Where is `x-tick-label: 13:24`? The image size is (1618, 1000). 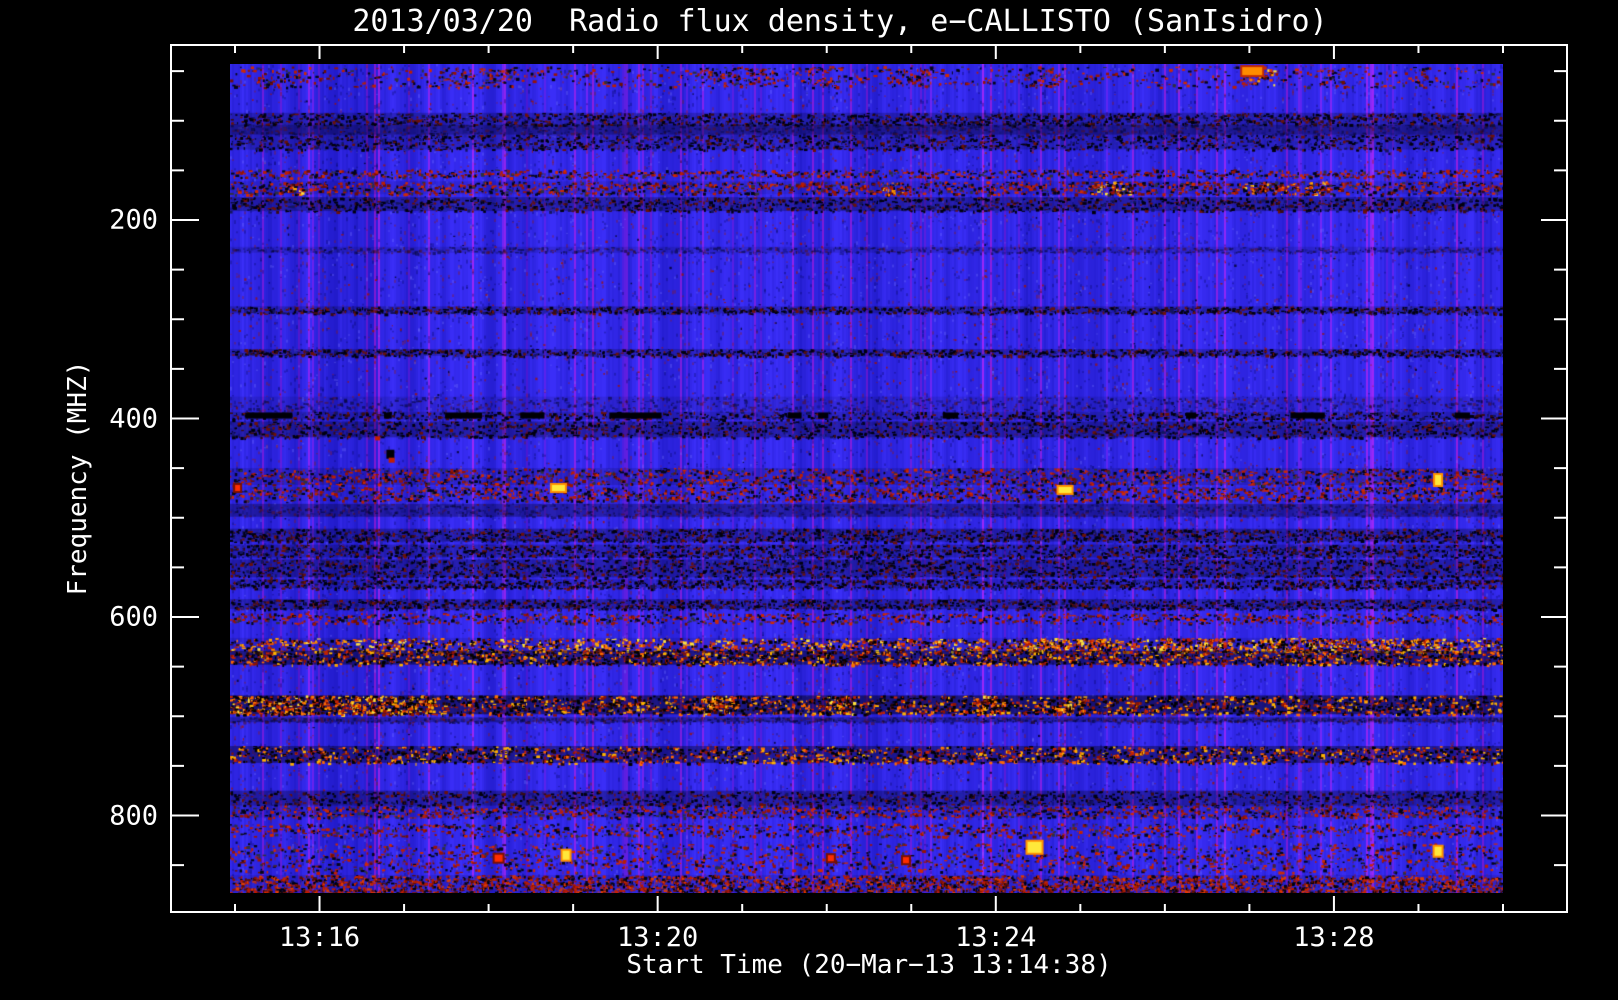 x-tick-label: 13:24 is located at coordinates (996, 937).